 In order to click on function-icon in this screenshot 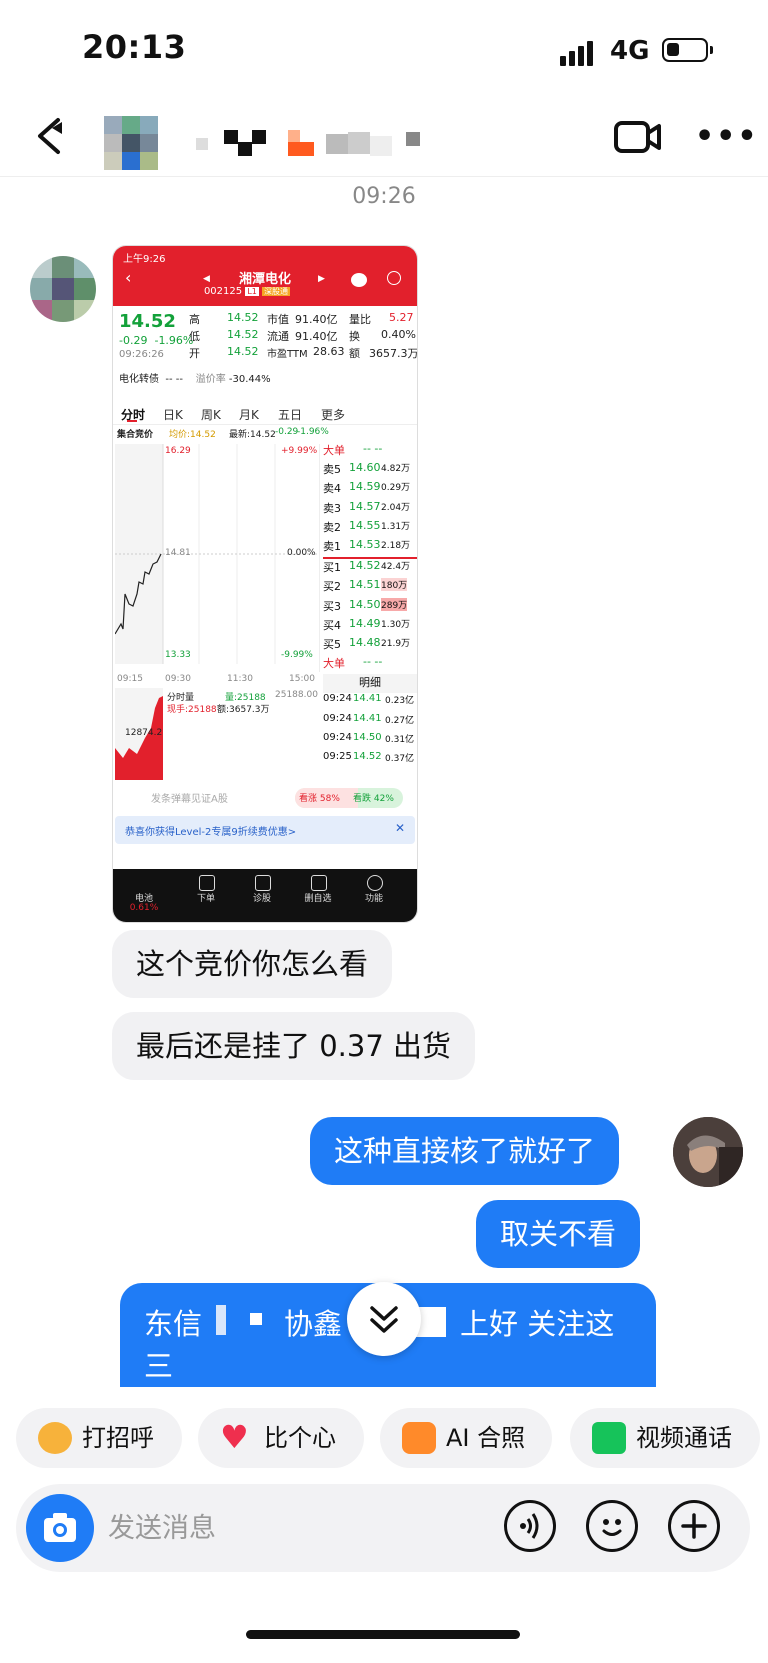, I will do `click(375, 883)`.